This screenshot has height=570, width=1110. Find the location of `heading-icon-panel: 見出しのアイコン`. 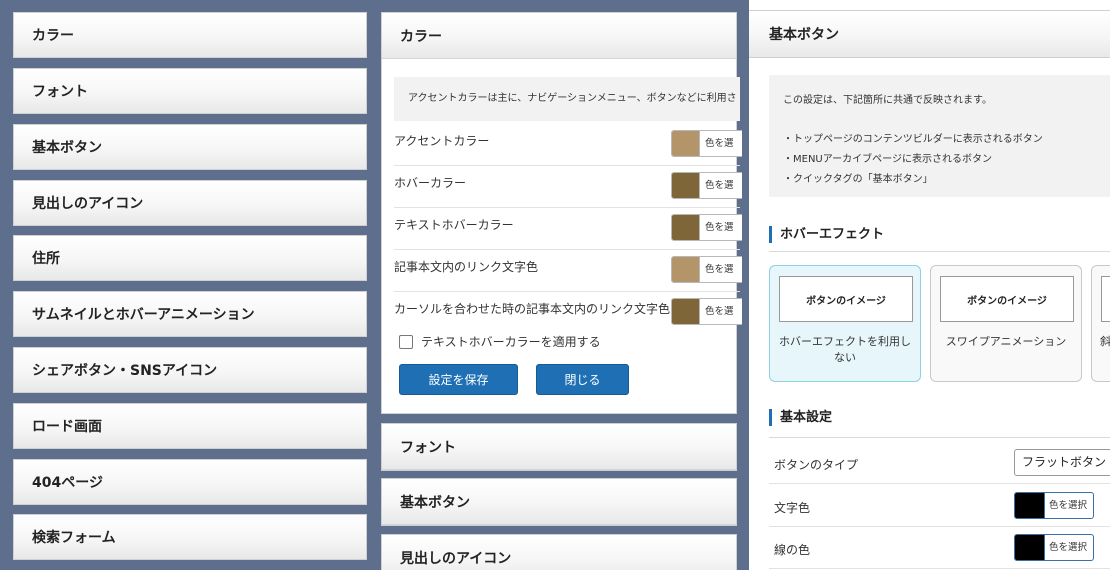

heading-icon-panel: 見出しのアイコン is located at coordinates (559, 552).